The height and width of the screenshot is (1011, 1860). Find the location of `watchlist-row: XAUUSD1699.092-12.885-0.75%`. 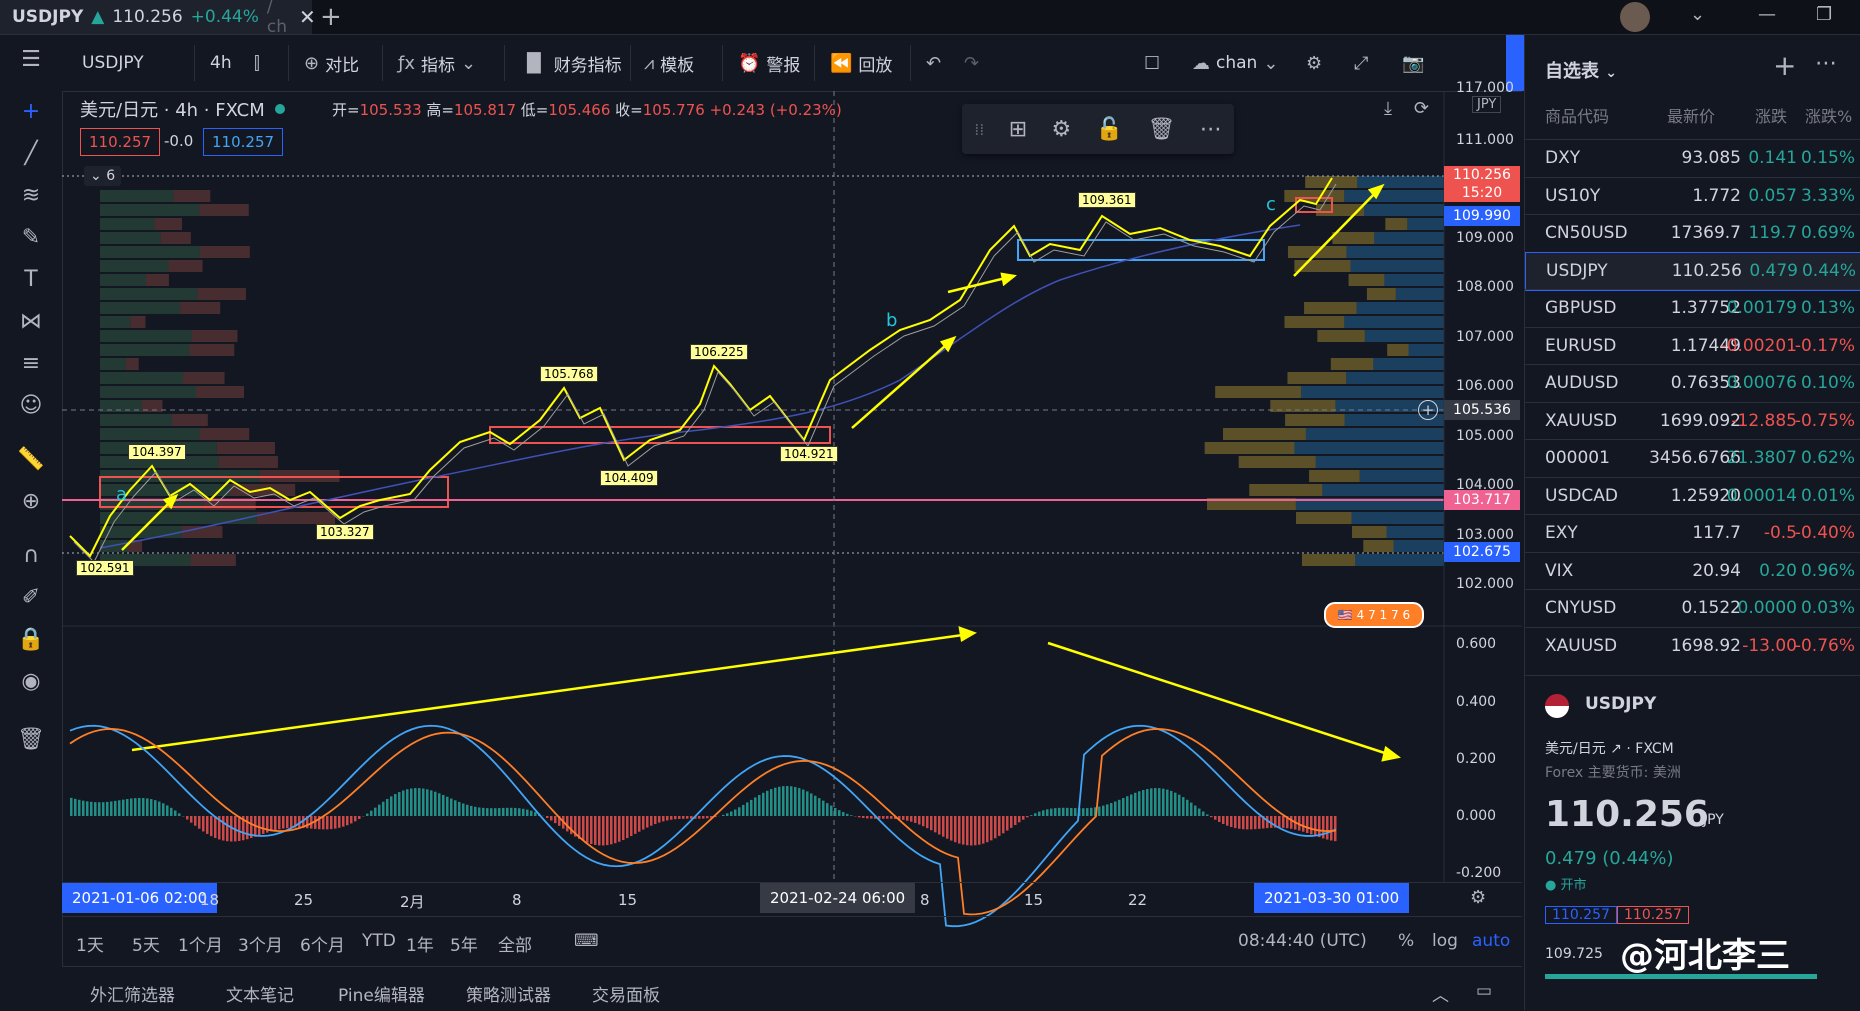

watchlist-row: XAUUSD1699.092-12.885-0.75% is located at coordinates (1692, 421).